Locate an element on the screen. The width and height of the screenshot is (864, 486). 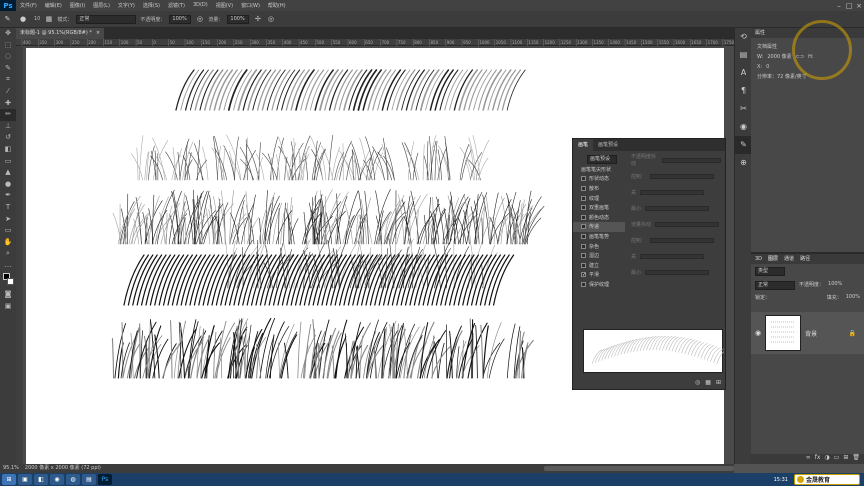
quick-select-tool-icon: ✎ is located at coordinates (8, 69).